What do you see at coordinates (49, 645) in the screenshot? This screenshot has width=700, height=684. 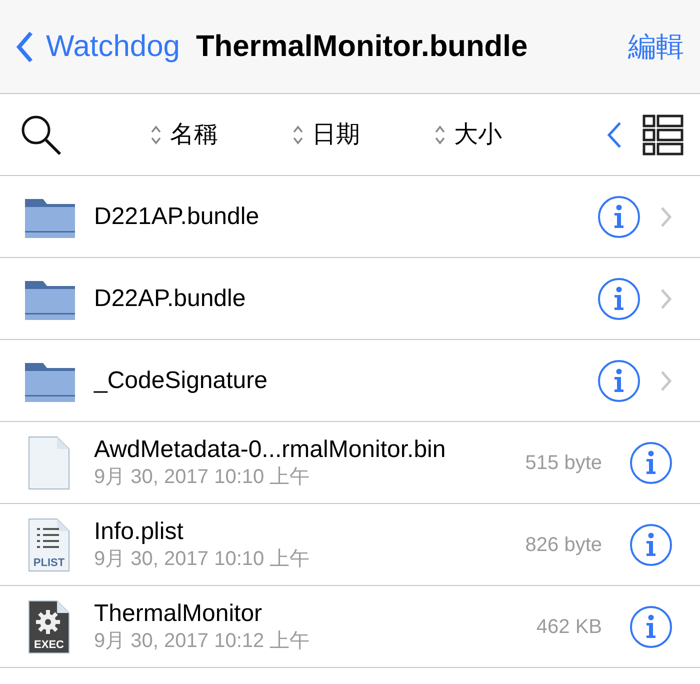 I see `file-type-label: EXEC` at bounding box center [49, 645].